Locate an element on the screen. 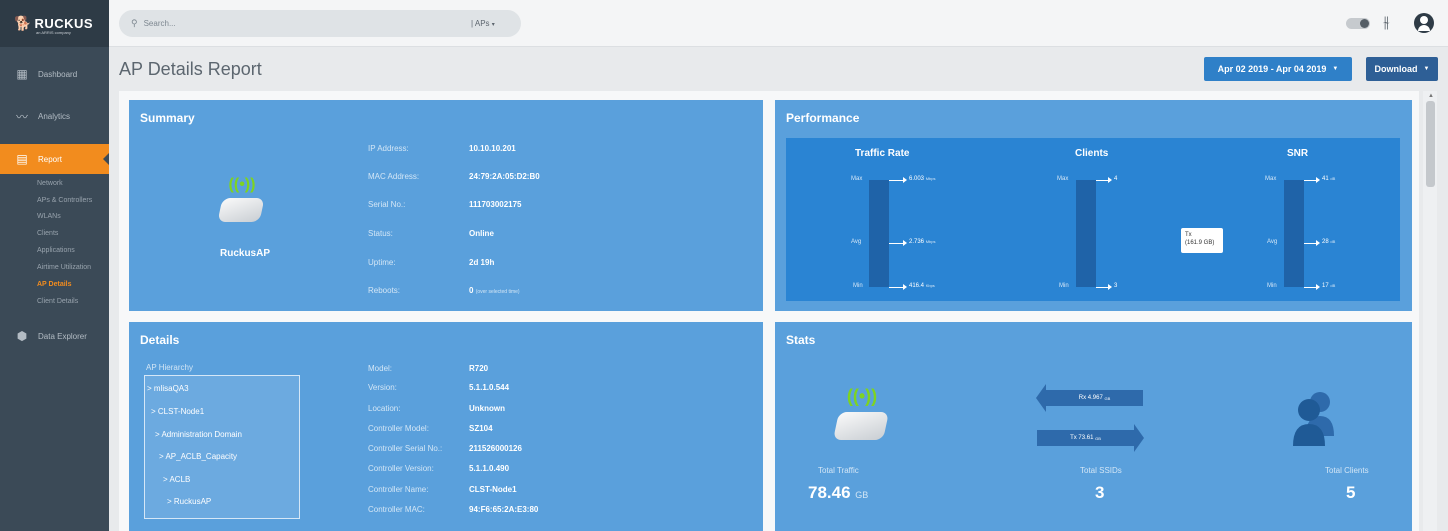 The height and width of the screenshot is (531, 1448). reboots-label: Reboots: is located at coordinates (384, 290).